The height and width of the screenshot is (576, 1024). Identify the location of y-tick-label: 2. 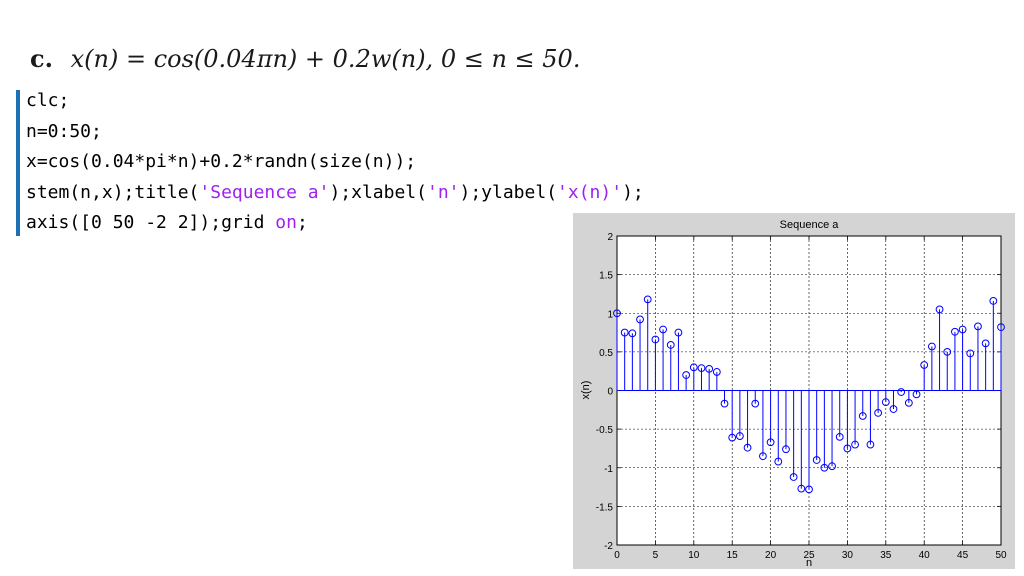
(610, 237).